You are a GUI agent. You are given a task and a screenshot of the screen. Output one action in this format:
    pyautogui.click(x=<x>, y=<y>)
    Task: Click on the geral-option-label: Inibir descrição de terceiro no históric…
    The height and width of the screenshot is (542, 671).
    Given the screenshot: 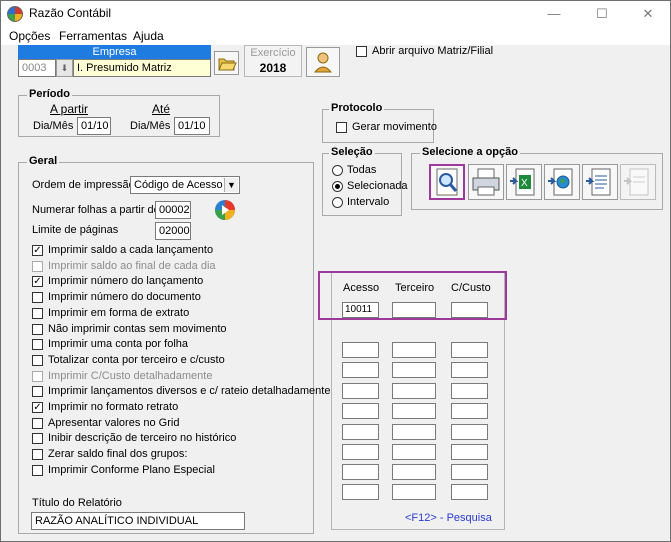 What is the action you would take?
    pyautogui.click(x=142, y=438)
    